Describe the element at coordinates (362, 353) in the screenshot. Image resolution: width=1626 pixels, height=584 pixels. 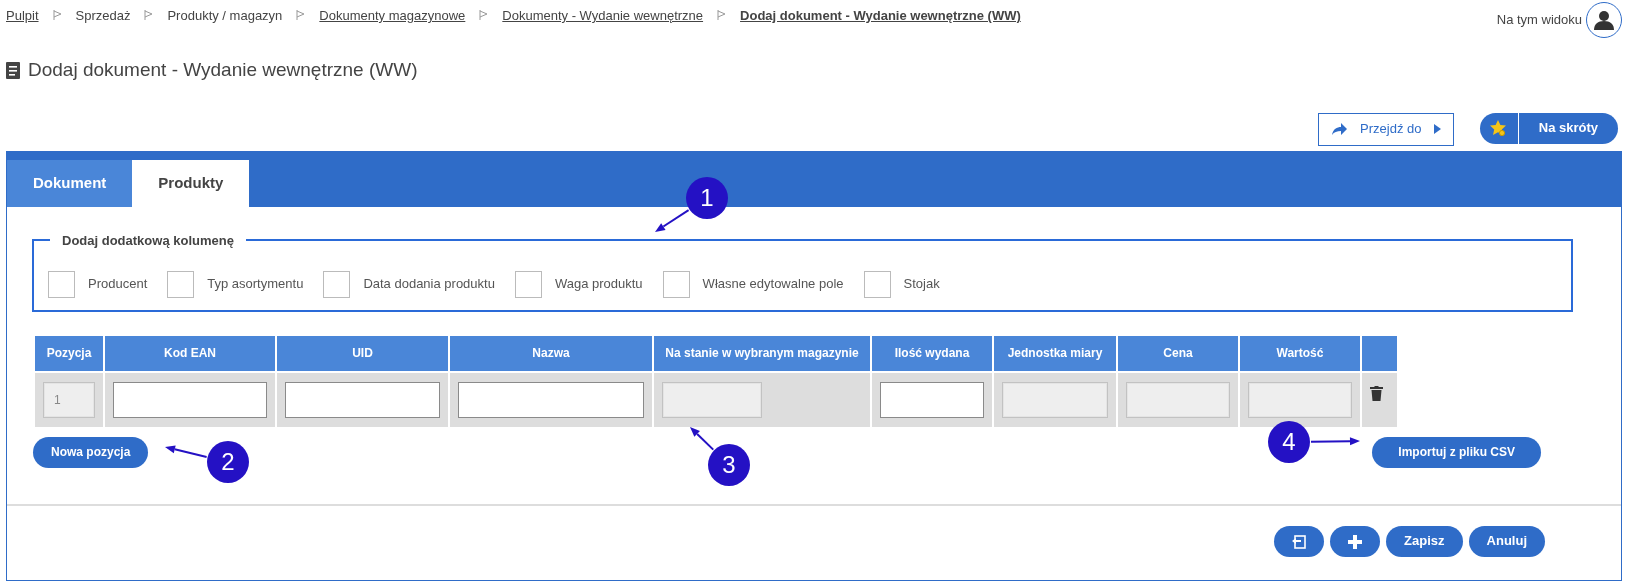
I see `column-header: UID` at that location.